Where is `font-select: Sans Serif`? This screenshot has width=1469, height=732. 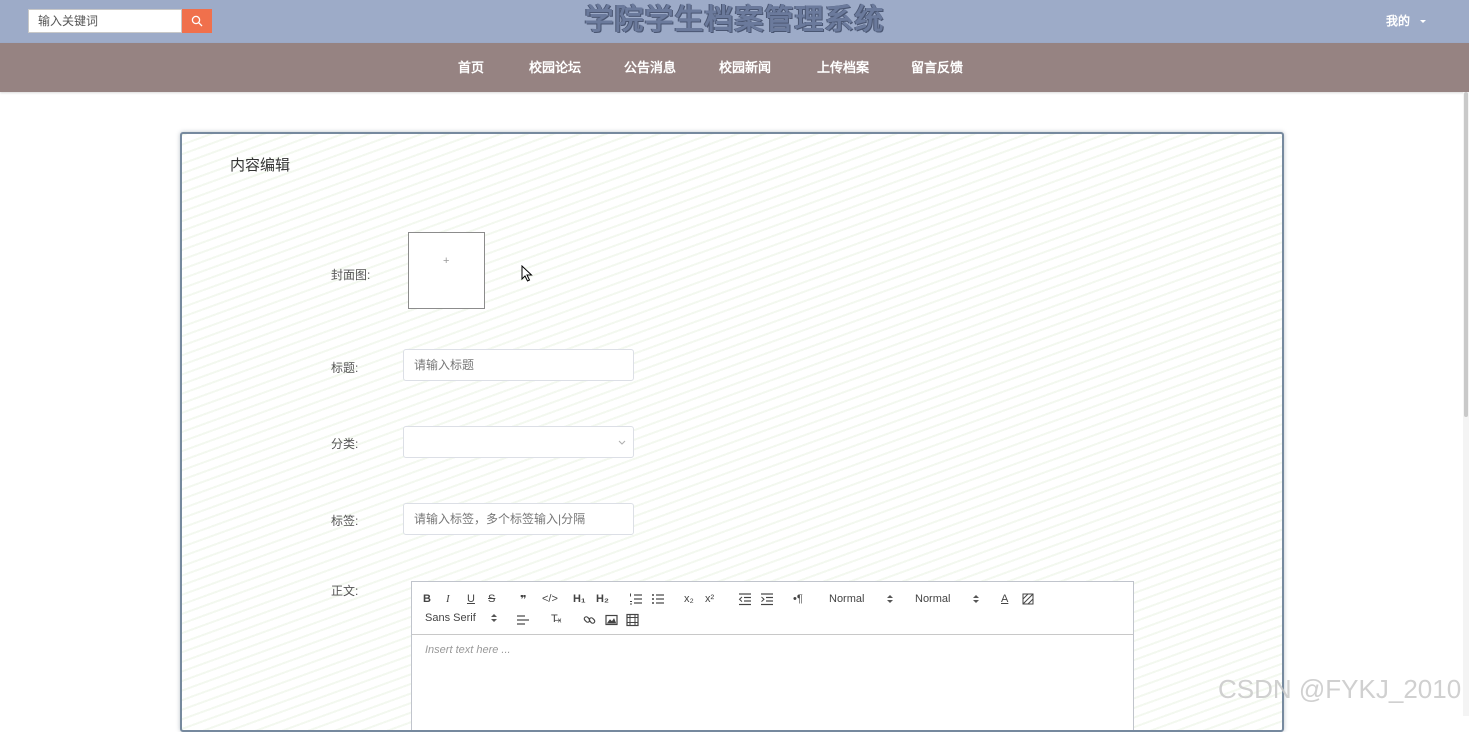
font-select: Sans Serif is located at coordinates (465, 618).